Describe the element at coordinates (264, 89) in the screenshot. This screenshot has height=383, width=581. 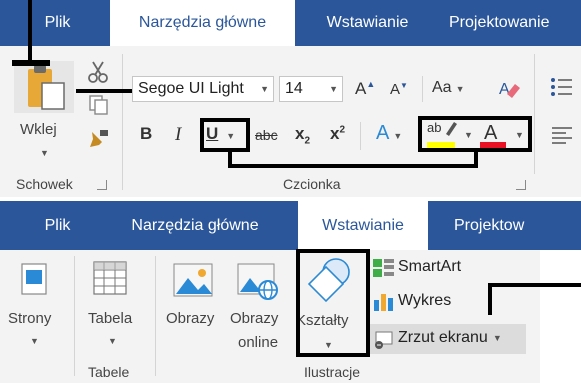
I see `font-name-dropdown-arrow: ▼` at that location.